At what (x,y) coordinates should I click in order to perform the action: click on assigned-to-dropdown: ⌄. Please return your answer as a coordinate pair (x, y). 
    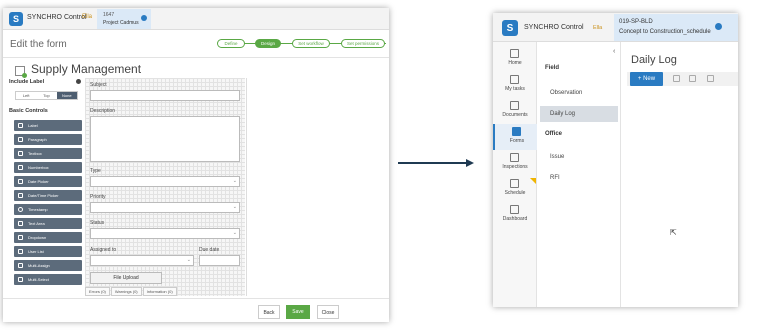
    Looking at the image, I should click on (142, 260).